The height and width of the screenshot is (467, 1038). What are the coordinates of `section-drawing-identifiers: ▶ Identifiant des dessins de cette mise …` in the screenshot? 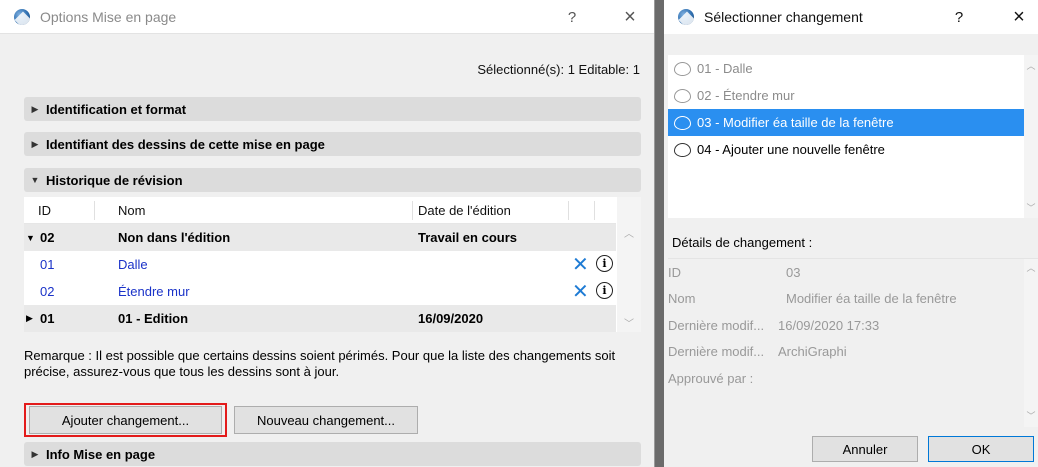 It's located at (332, 144).